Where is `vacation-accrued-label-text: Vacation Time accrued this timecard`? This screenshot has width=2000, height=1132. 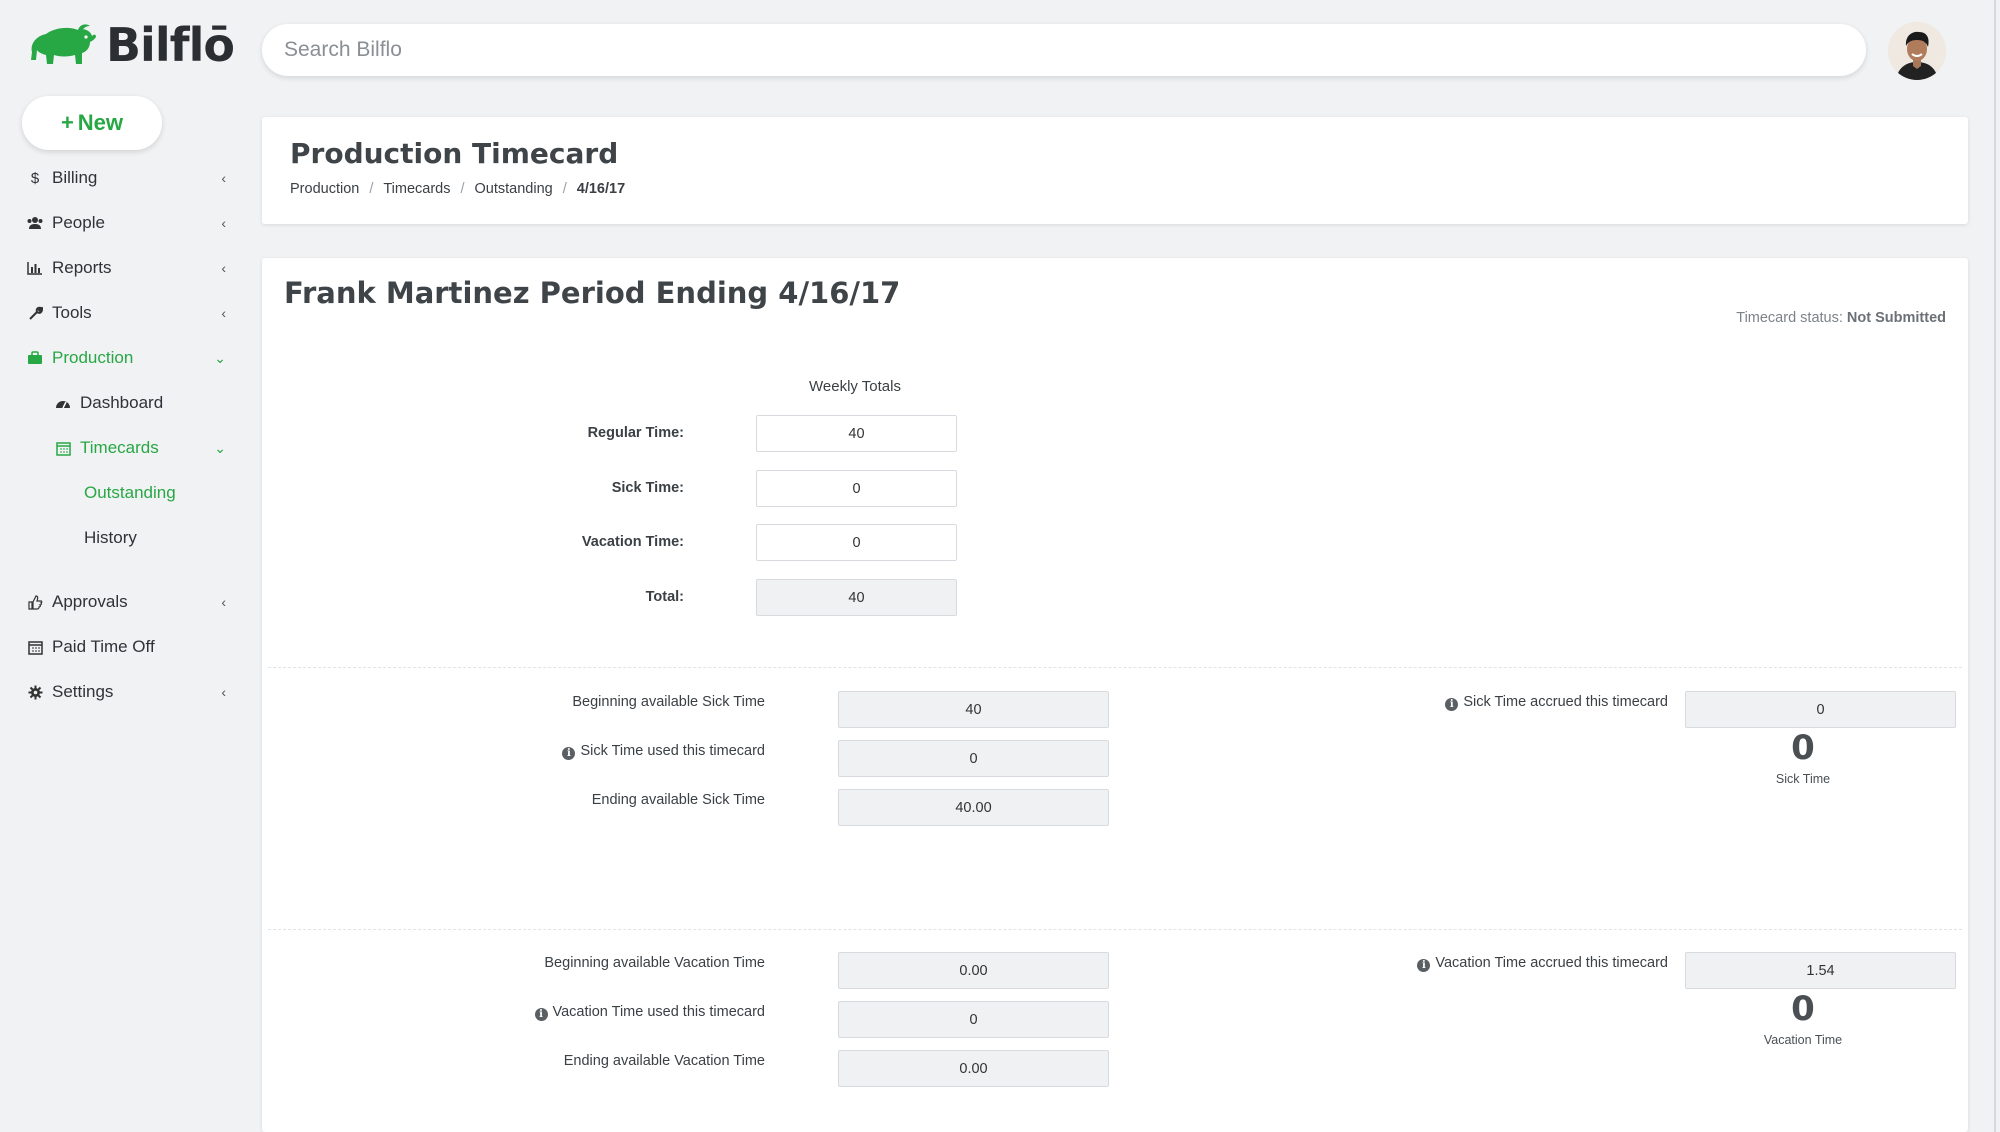
vacation-accrued-label-text: Vacation Time accrued this timecard is located at coordinates (1551, 963).